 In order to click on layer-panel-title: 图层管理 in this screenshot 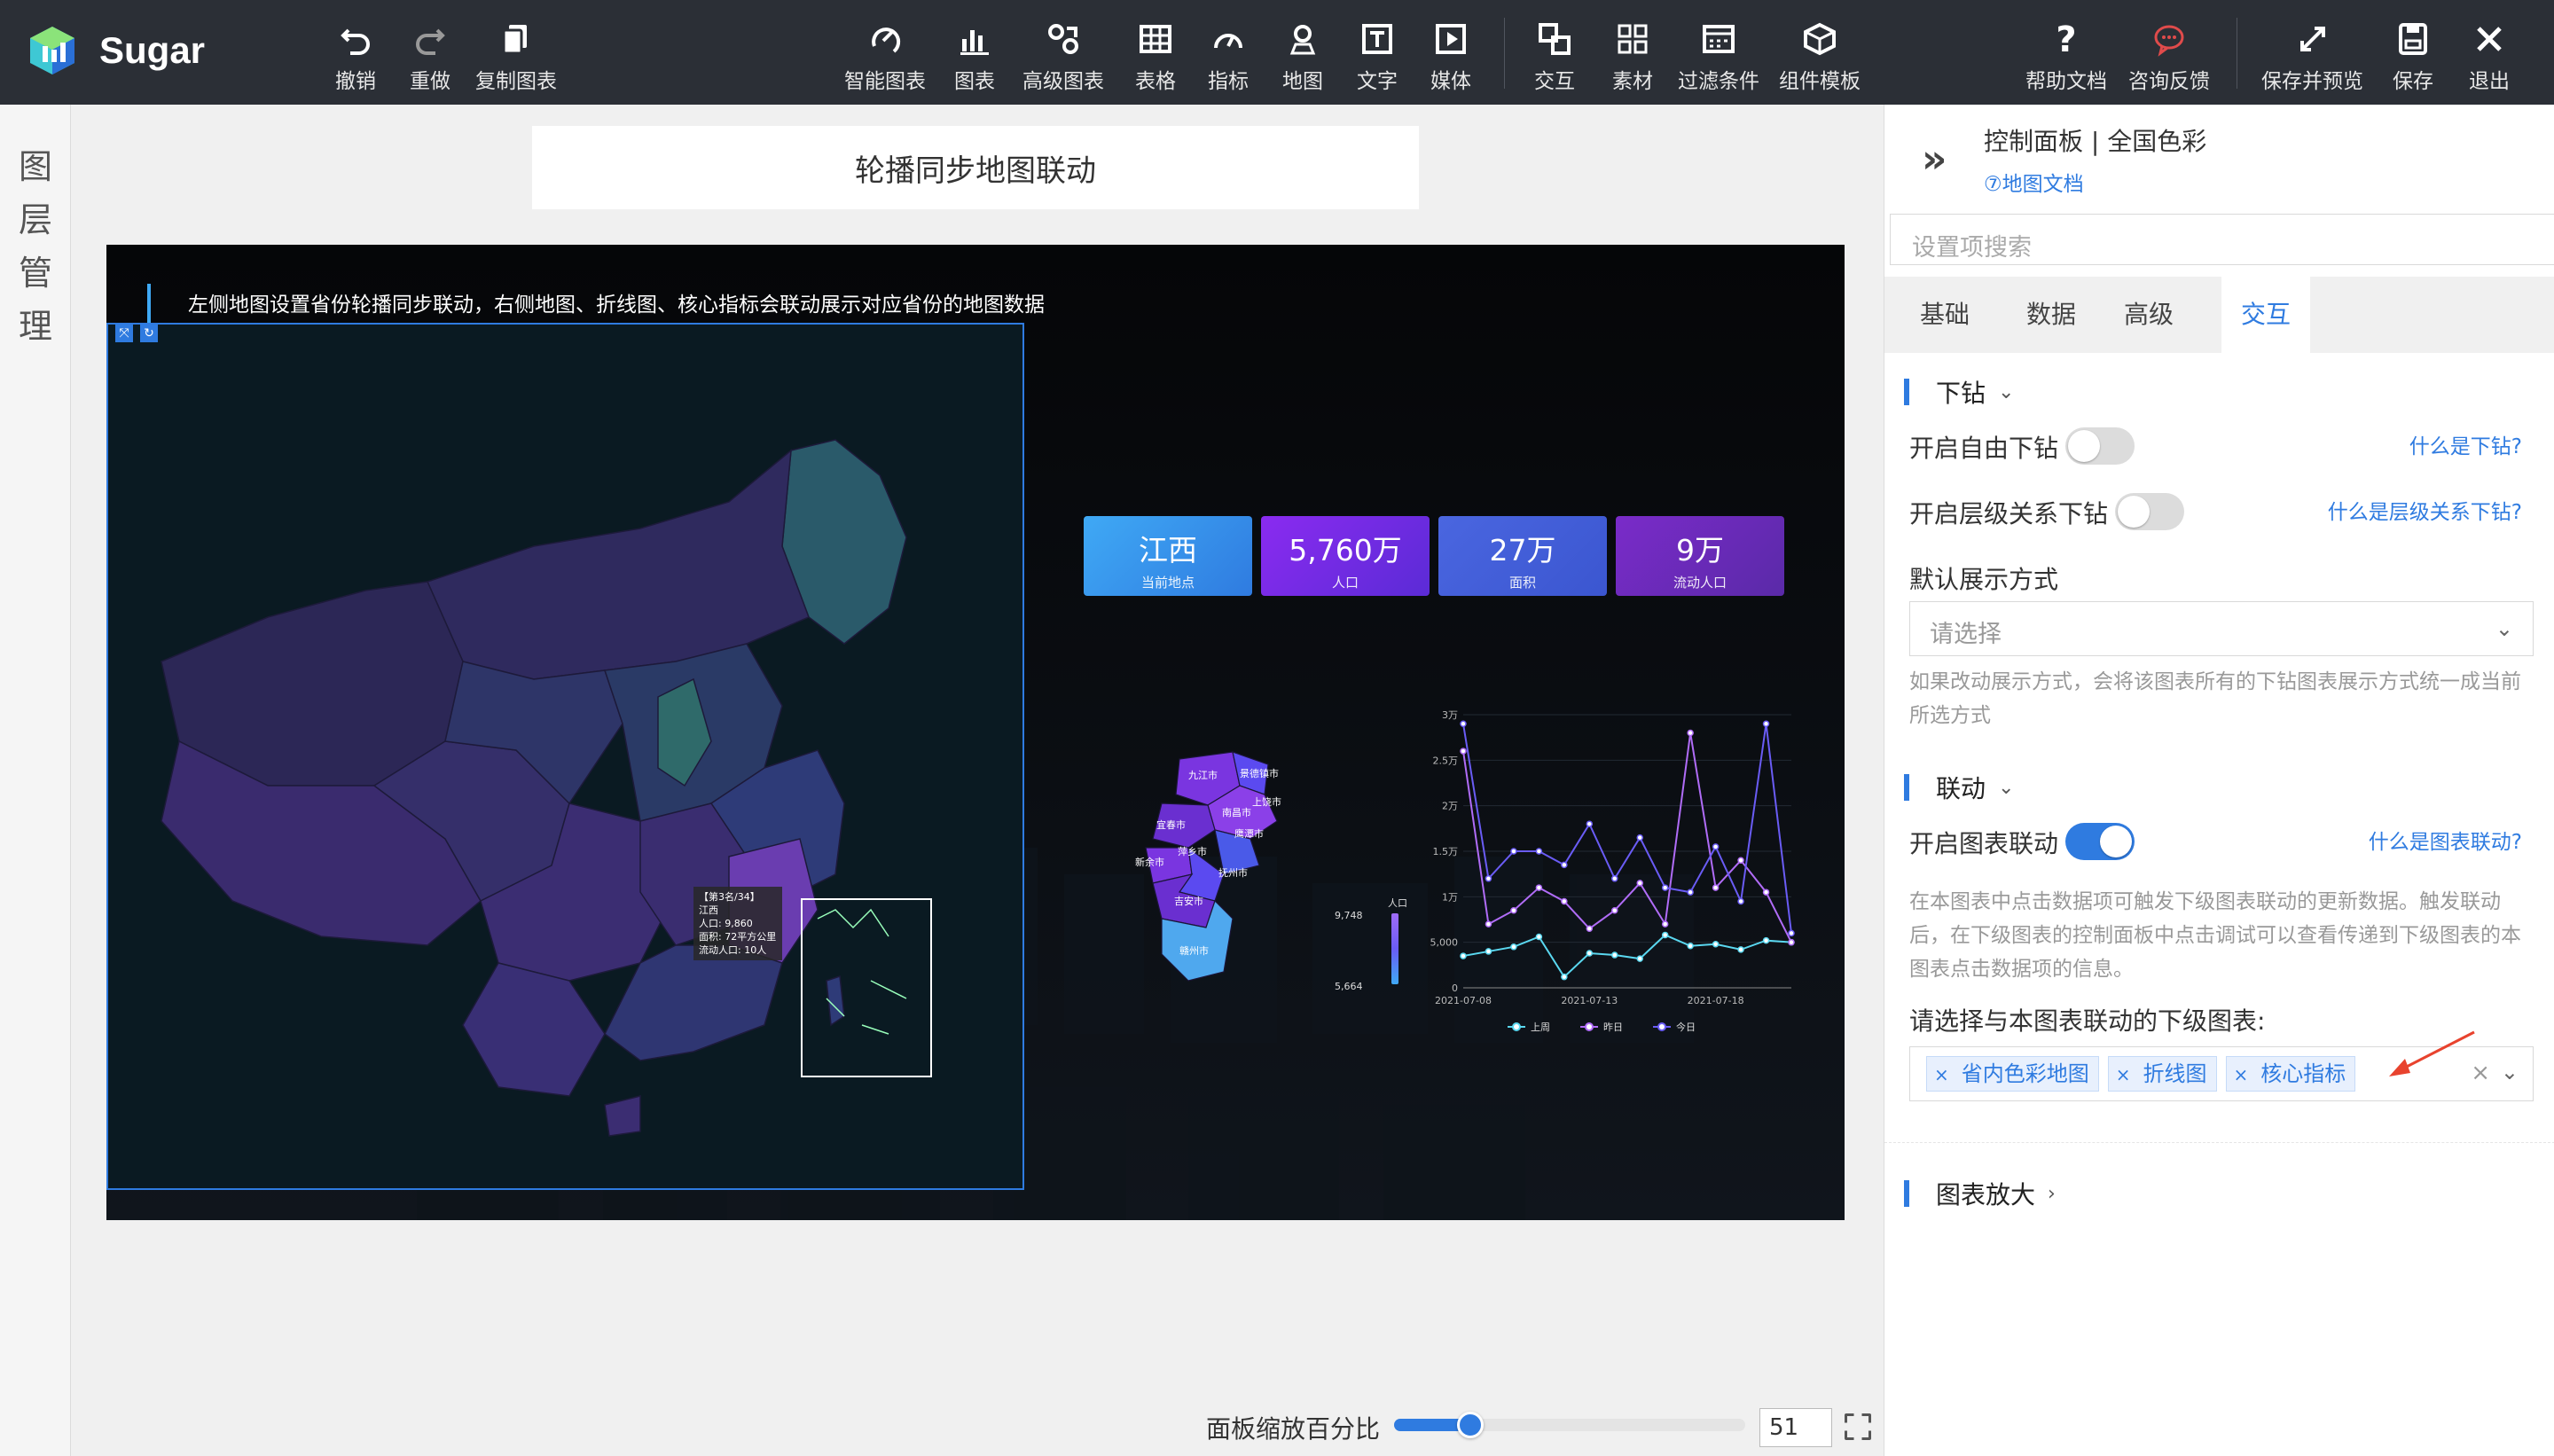, I will do `click(35, 246)`.